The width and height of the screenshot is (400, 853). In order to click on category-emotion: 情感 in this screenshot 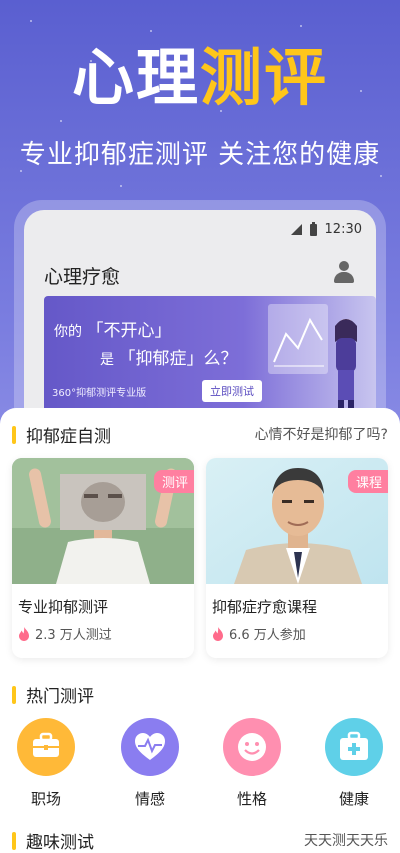, I will do `click(150, 763)`.